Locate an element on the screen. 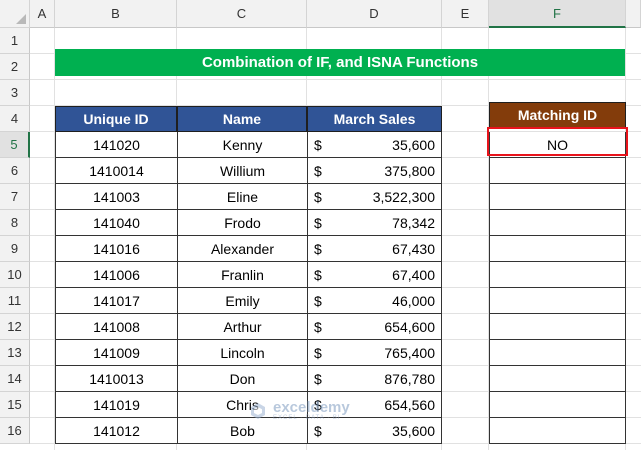  sales-amount: 654,560 is located at coordinates (409, 404).